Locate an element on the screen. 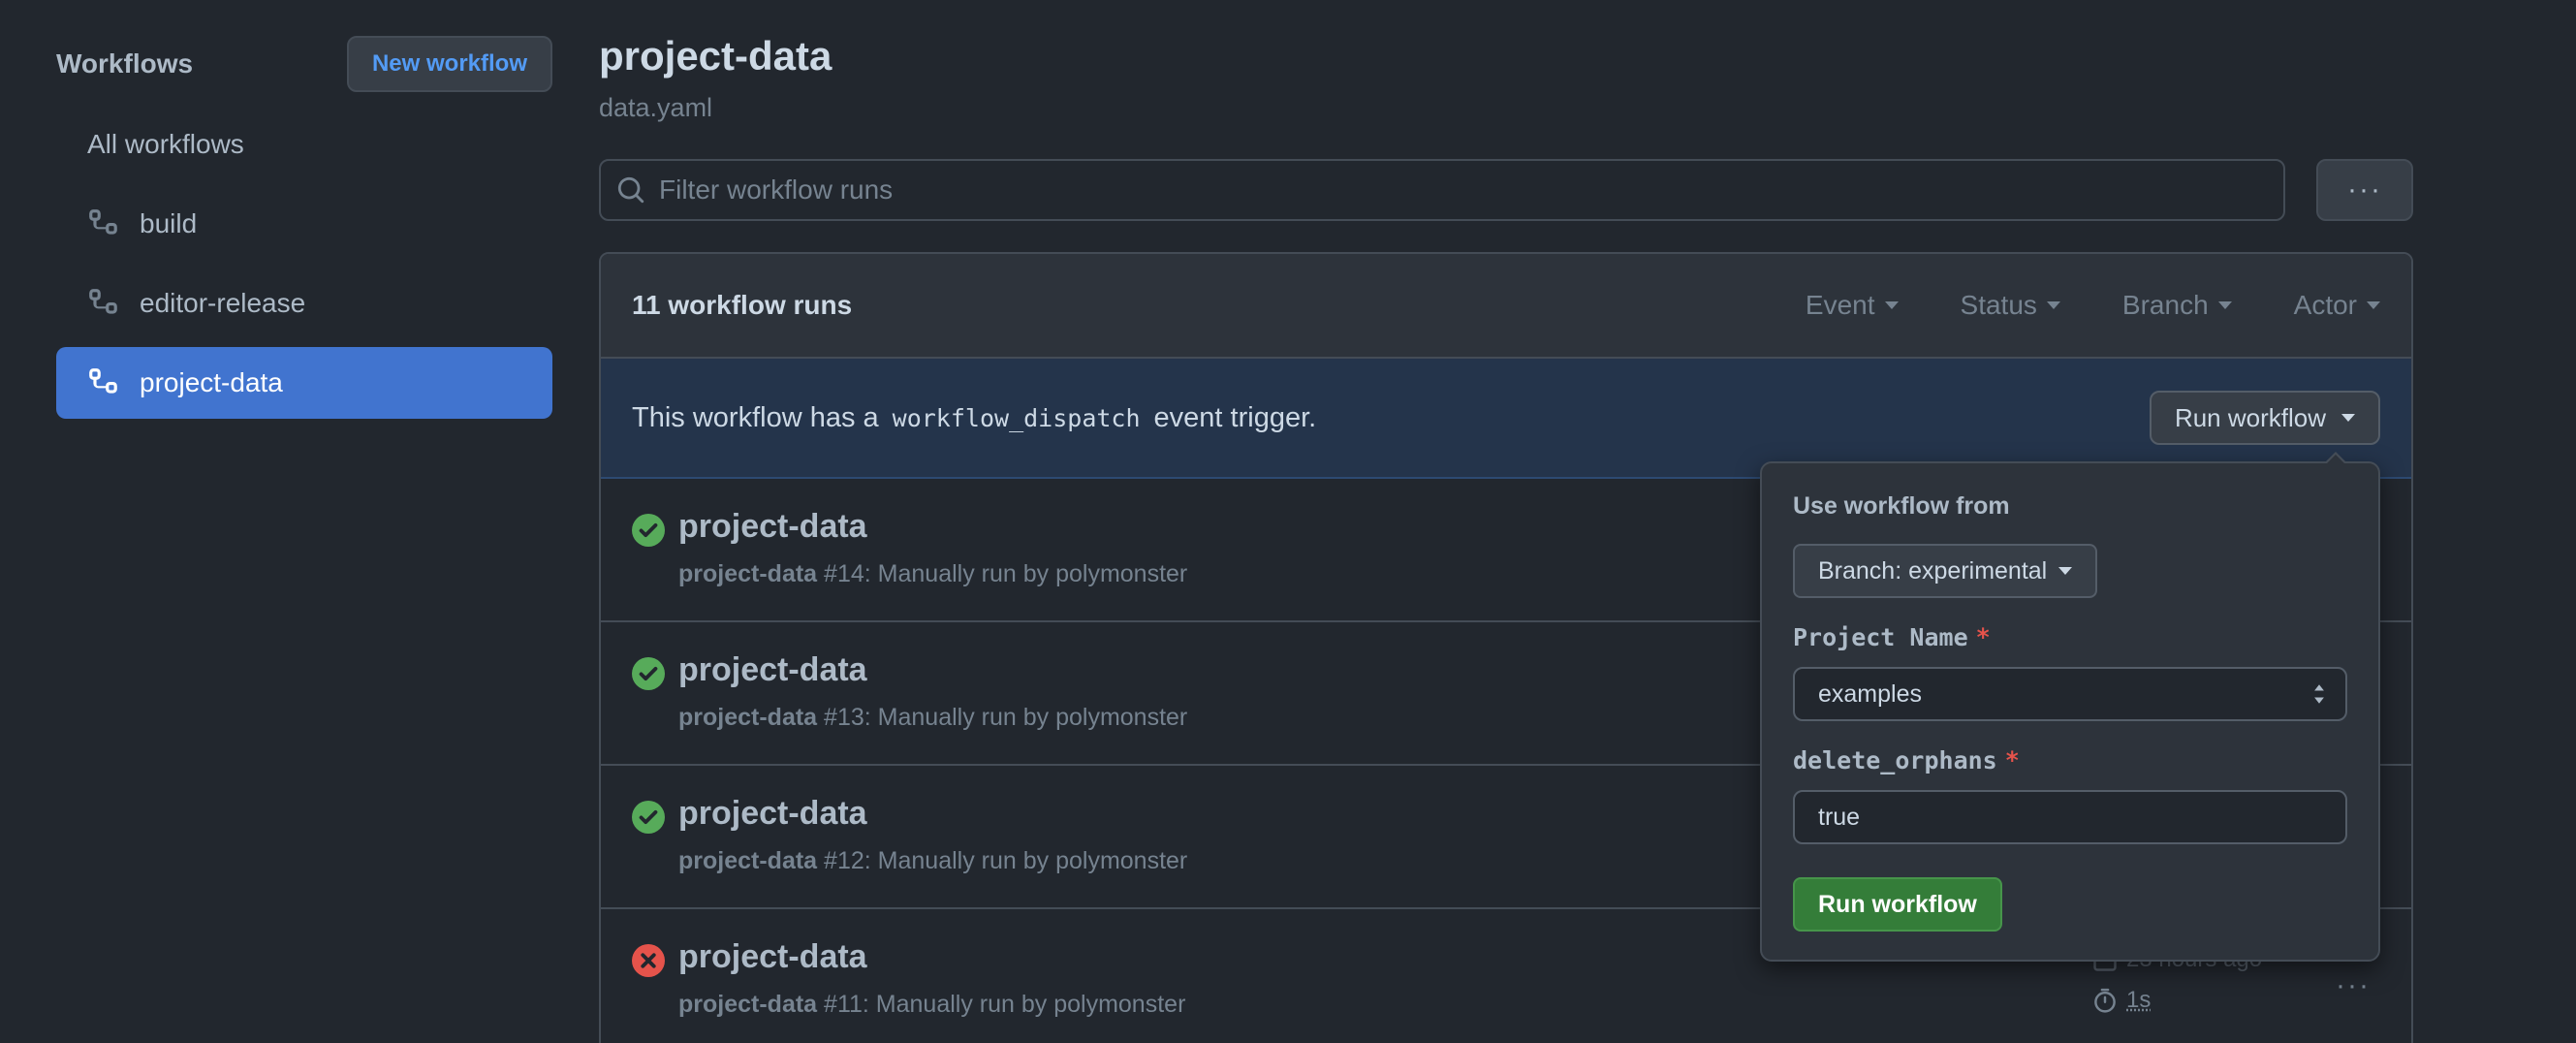  sidebar-header: Workflows New workflow is located at coordinates (304, 64).